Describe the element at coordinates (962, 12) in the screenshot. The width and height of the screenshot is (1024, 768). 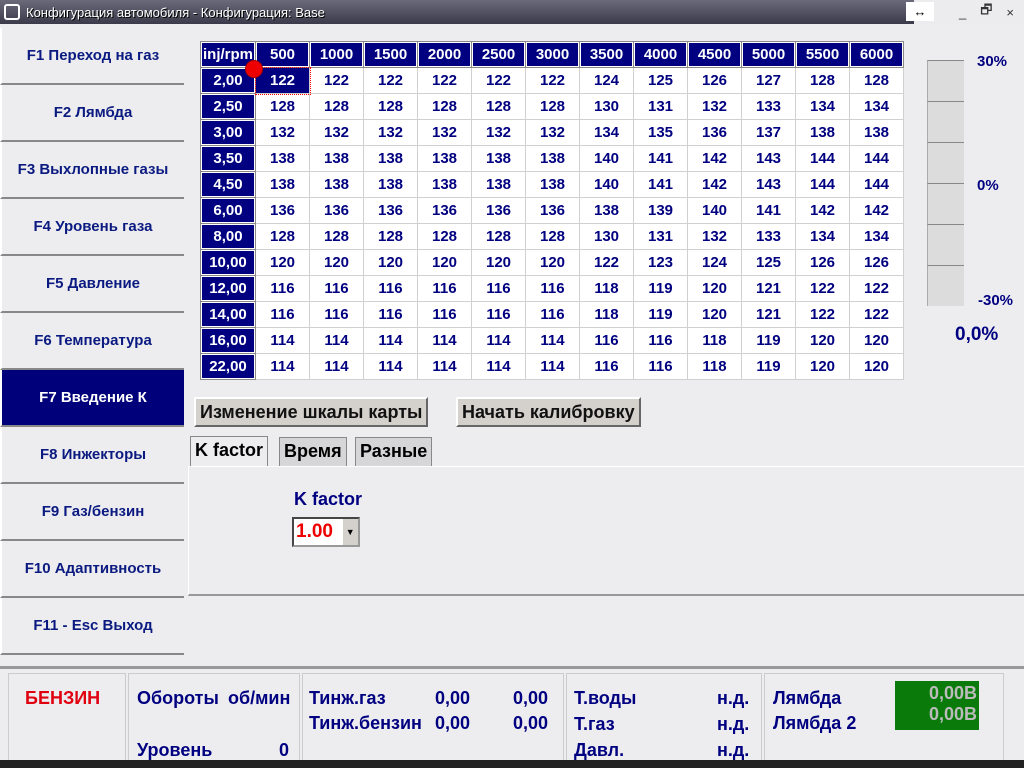
I see `minimize-button: _` at that location.